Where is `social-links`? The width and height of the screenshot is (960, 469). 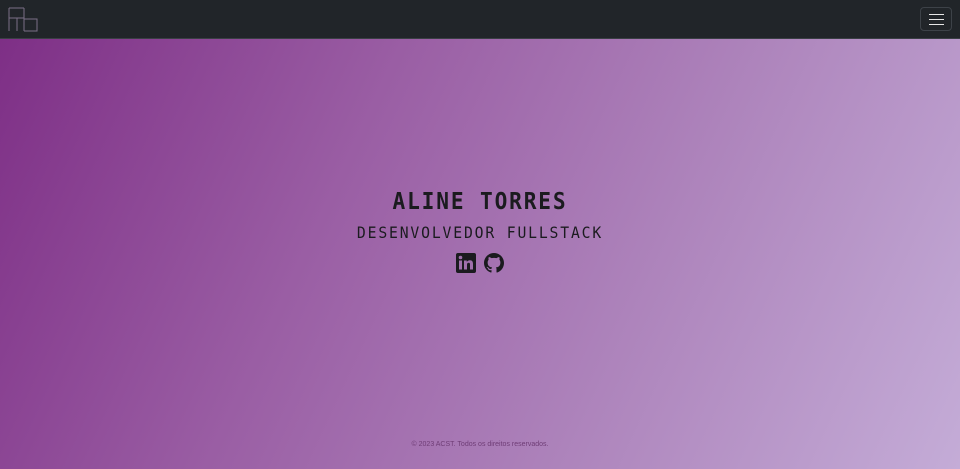 social-links is located at coordinates (480, 263).